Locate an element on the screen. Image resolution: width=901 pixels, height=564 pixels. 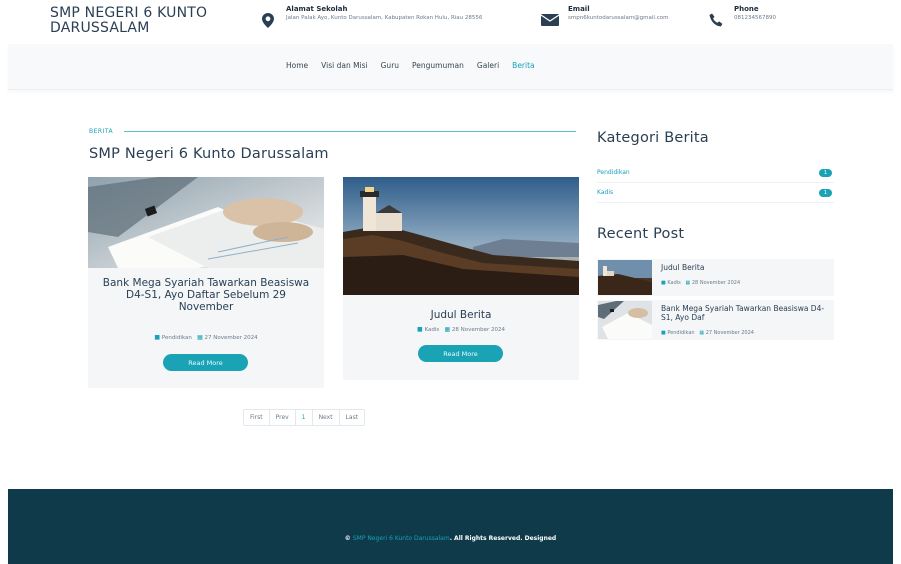
recent-post-heading: Recent Post is located at coordinates (641, 234).